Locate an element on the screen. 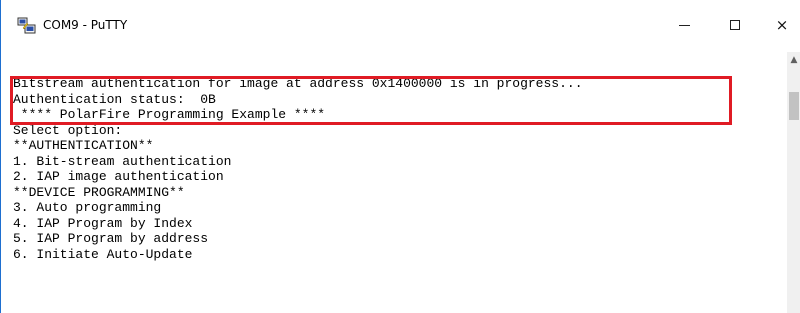  maximize-icon is located at coordinates (735, 25).